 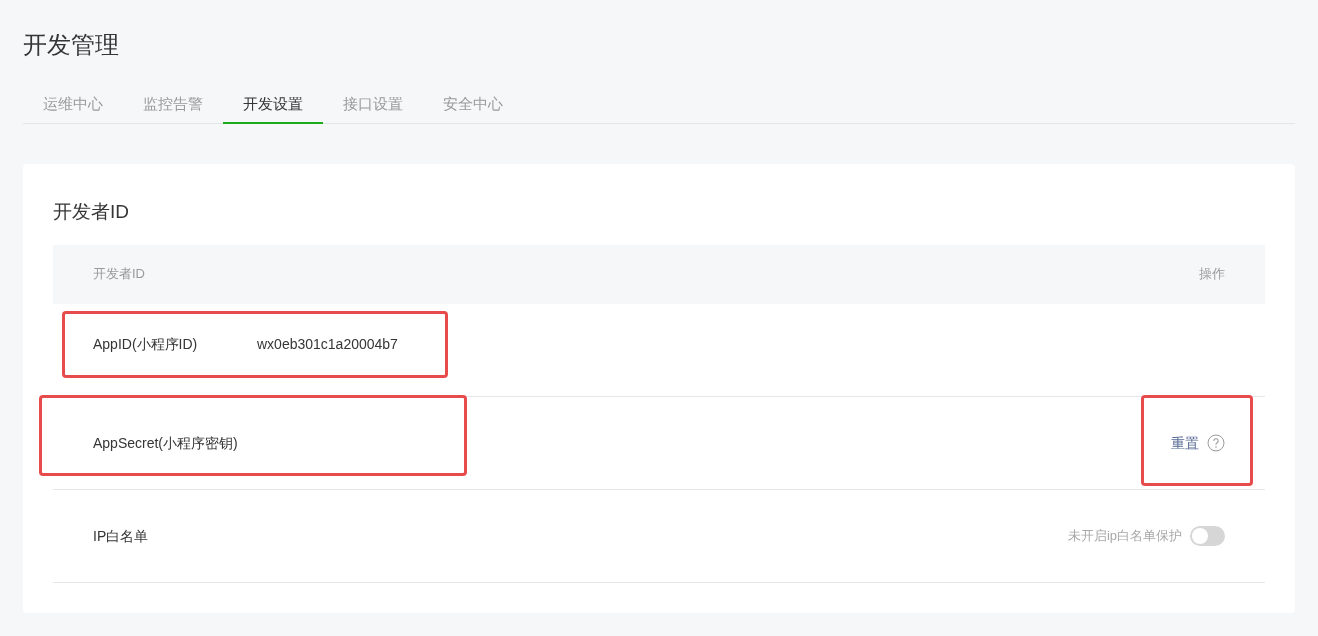 I want to click on toggle-status: 未开启ip白名单保护, so click(x=1124, y=535).